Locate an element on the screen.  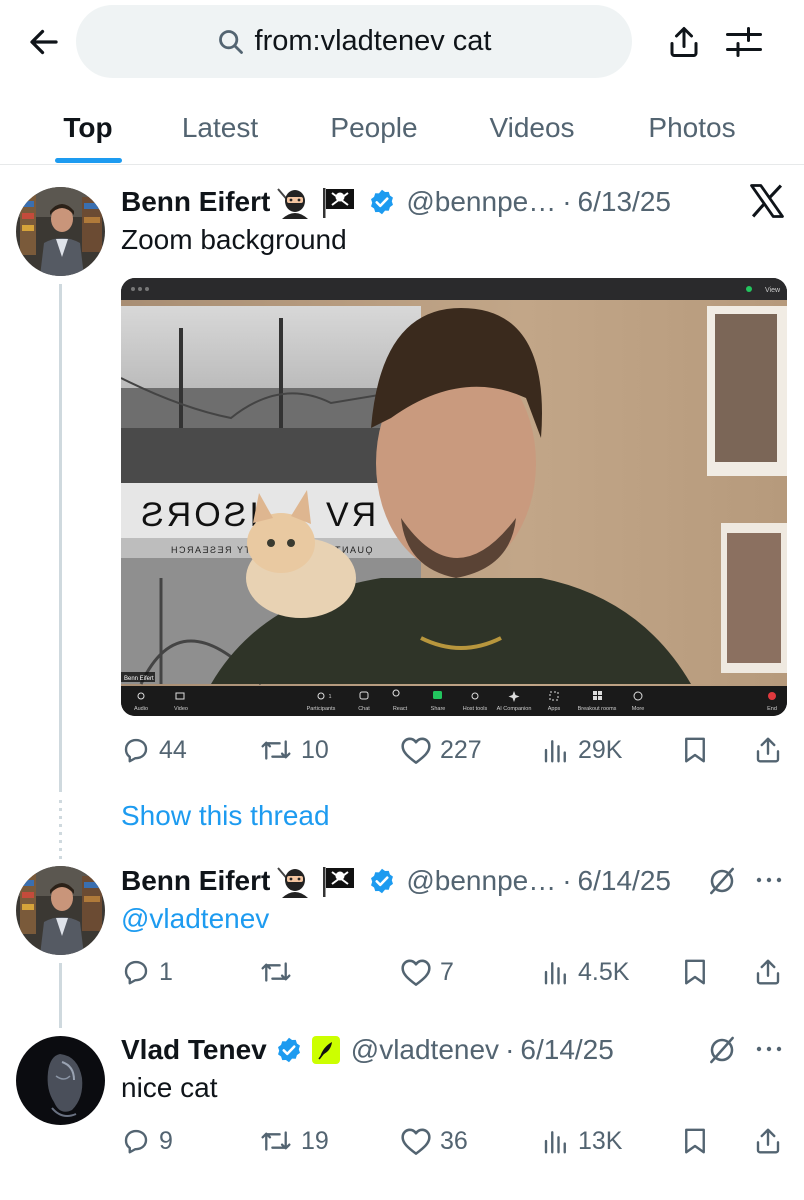
tweet-header: Benn Eifert @bennpe… · 6/13/25 is located at coordinates (396, 202).